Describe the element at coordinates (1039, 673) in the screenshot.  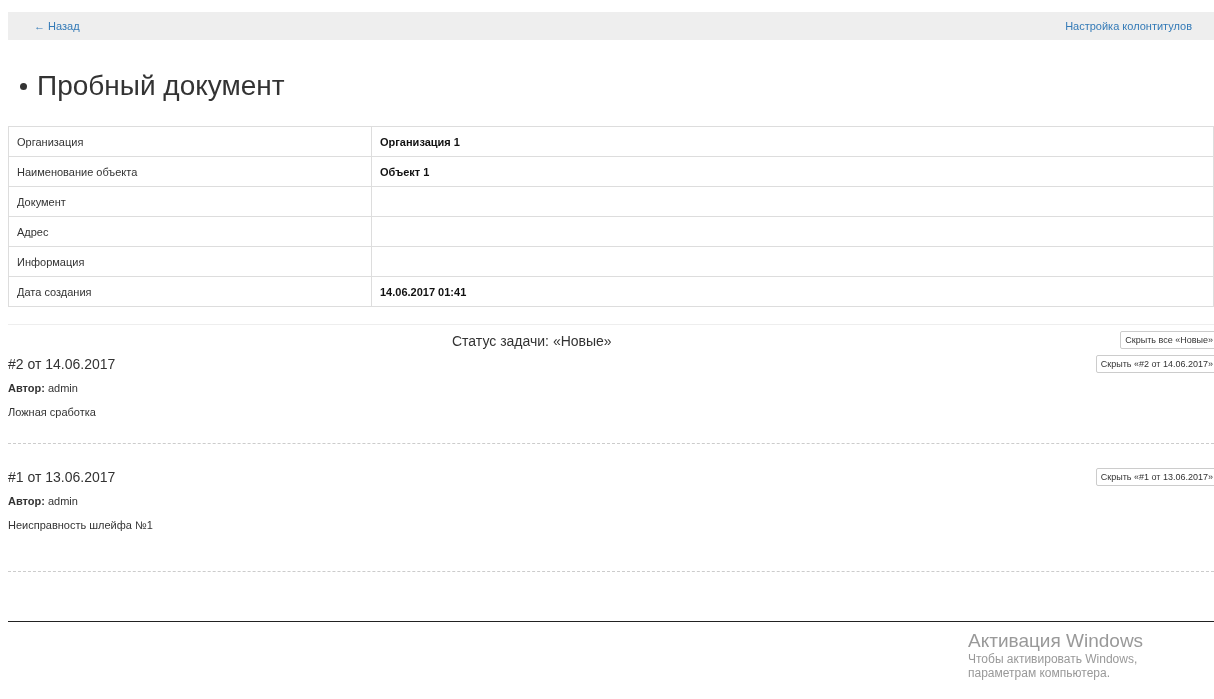
I see `activation-text: параметрам компьютера.` at that location.